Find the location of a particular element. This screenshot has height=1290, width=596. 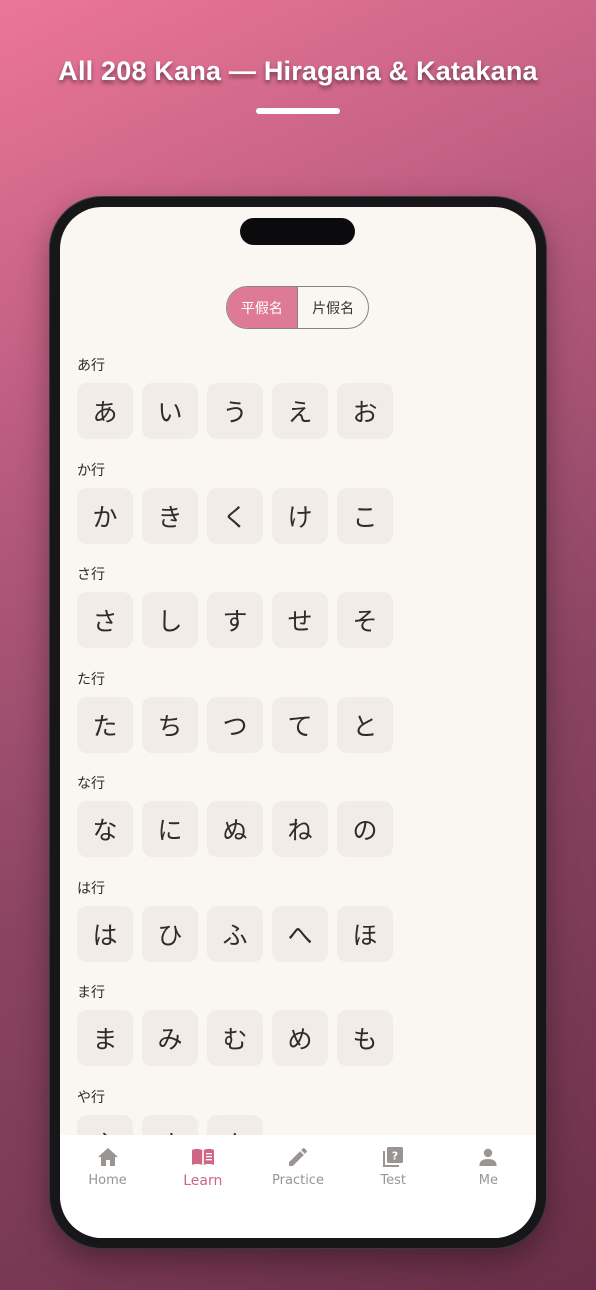

row-label: は行 is located at coordinates (91, 888).